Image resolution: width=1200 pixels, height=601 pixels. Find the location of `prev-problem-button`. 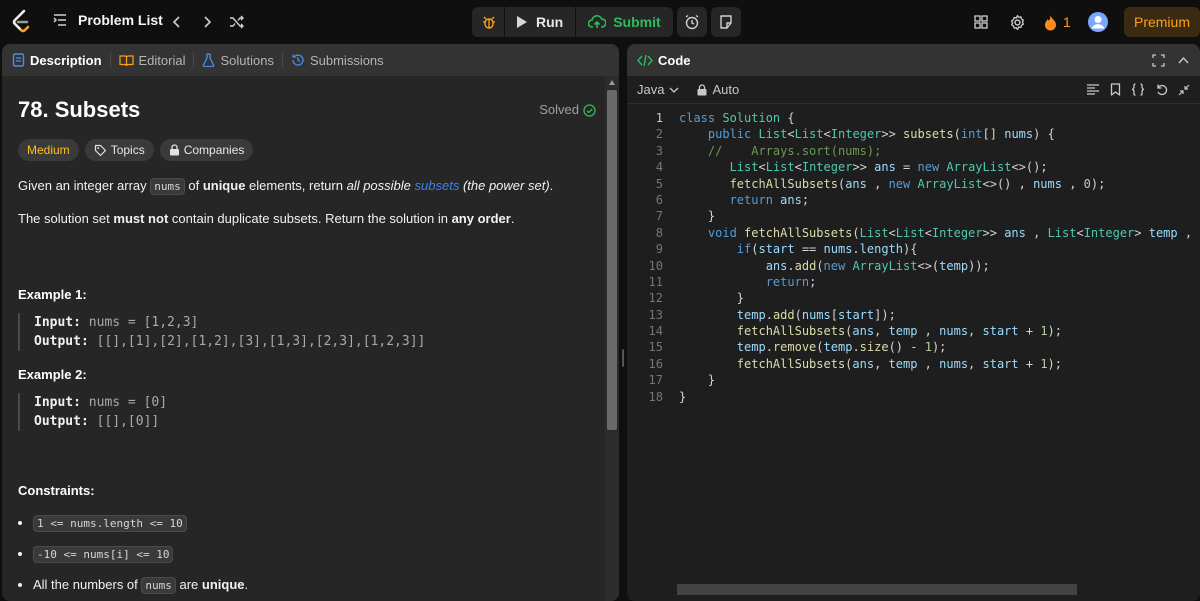

prev-problem-button is located at coordinates (177, 22).